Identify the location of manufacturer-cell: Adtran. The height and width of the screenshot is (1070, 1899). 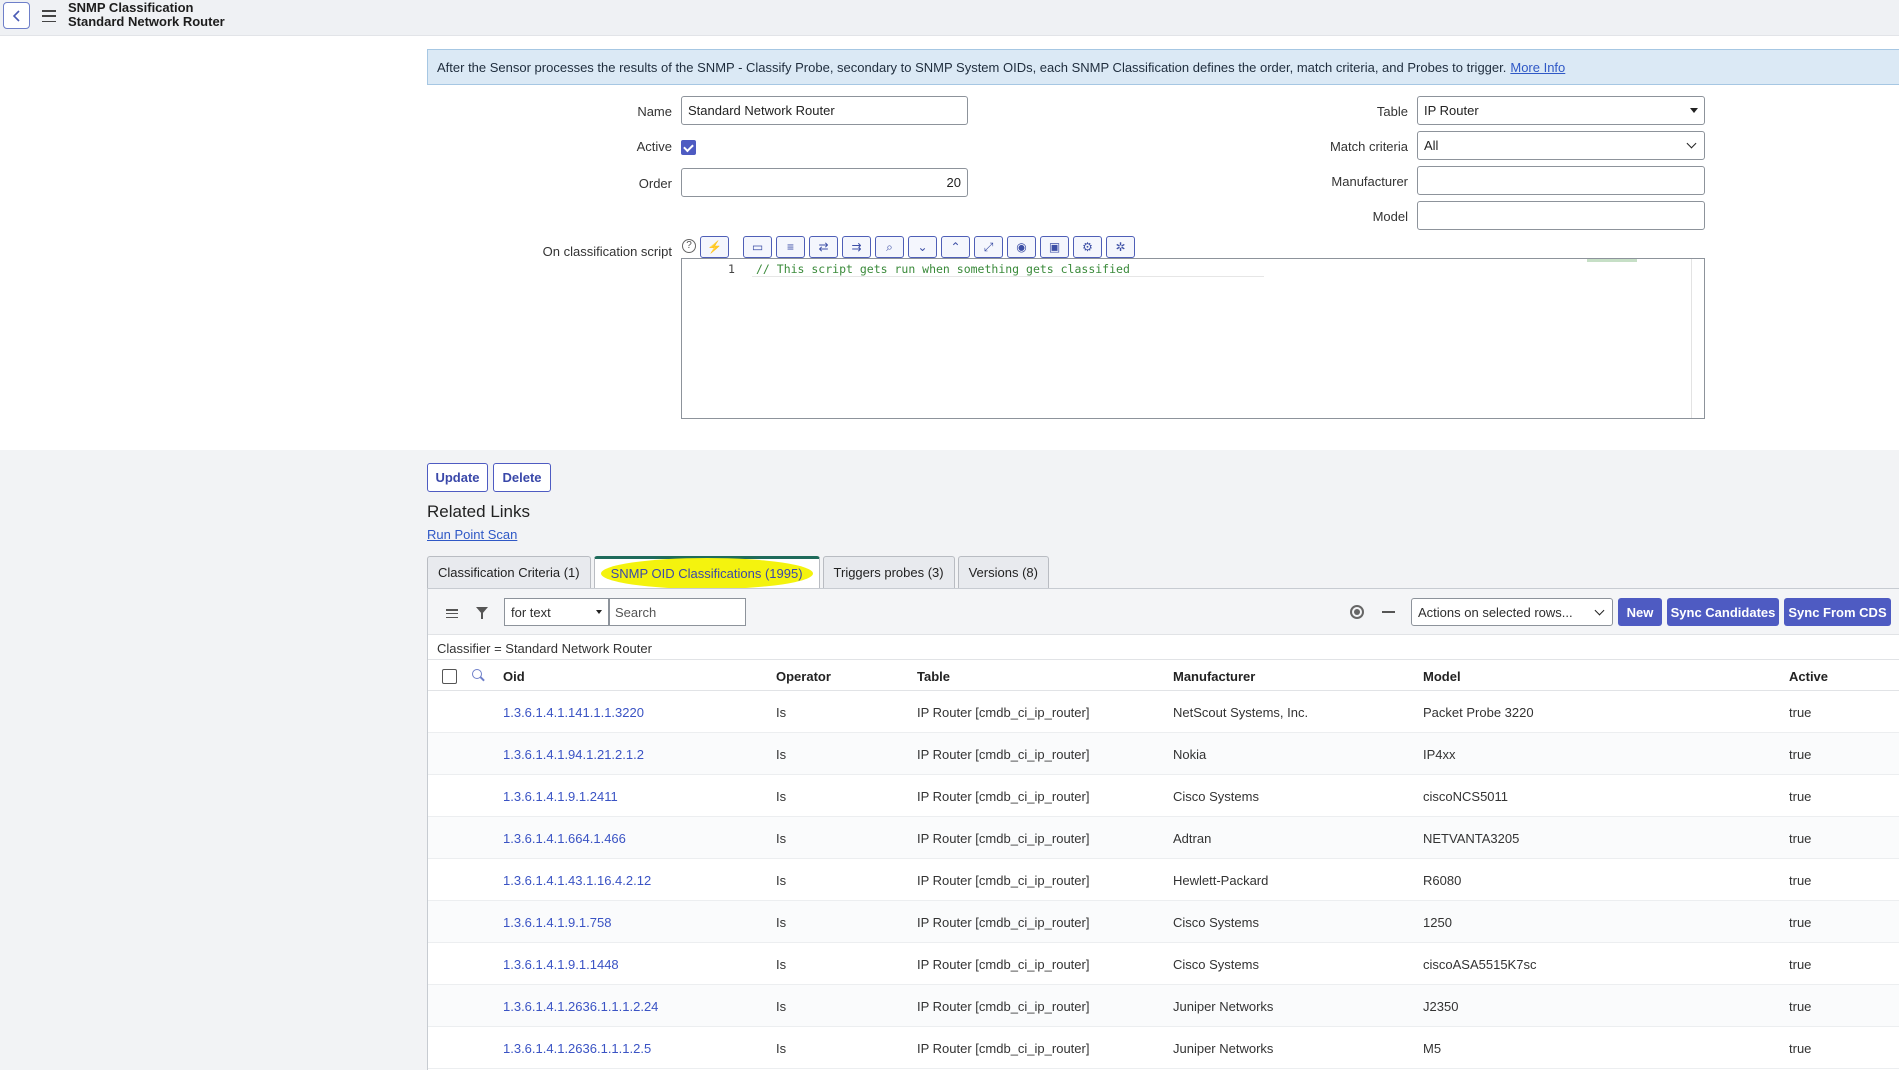
(1192, 838).